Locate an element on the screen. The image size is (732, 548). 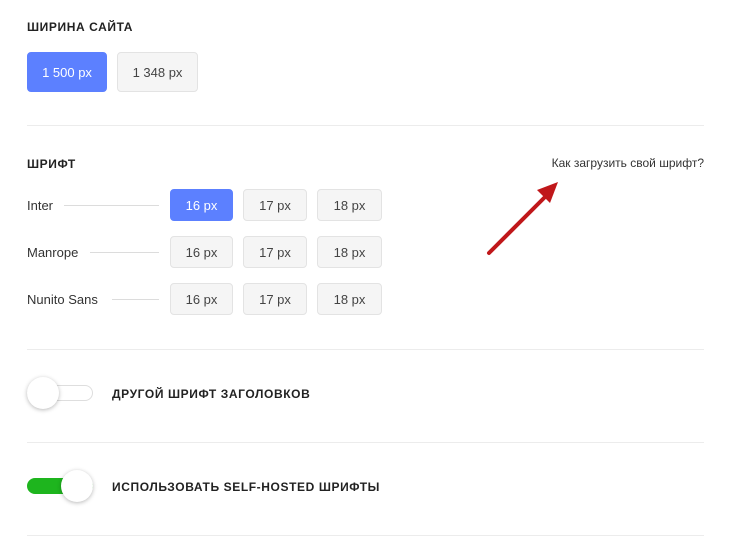
self-hosted-fonts-toggle is located at coordinates (60, 486).